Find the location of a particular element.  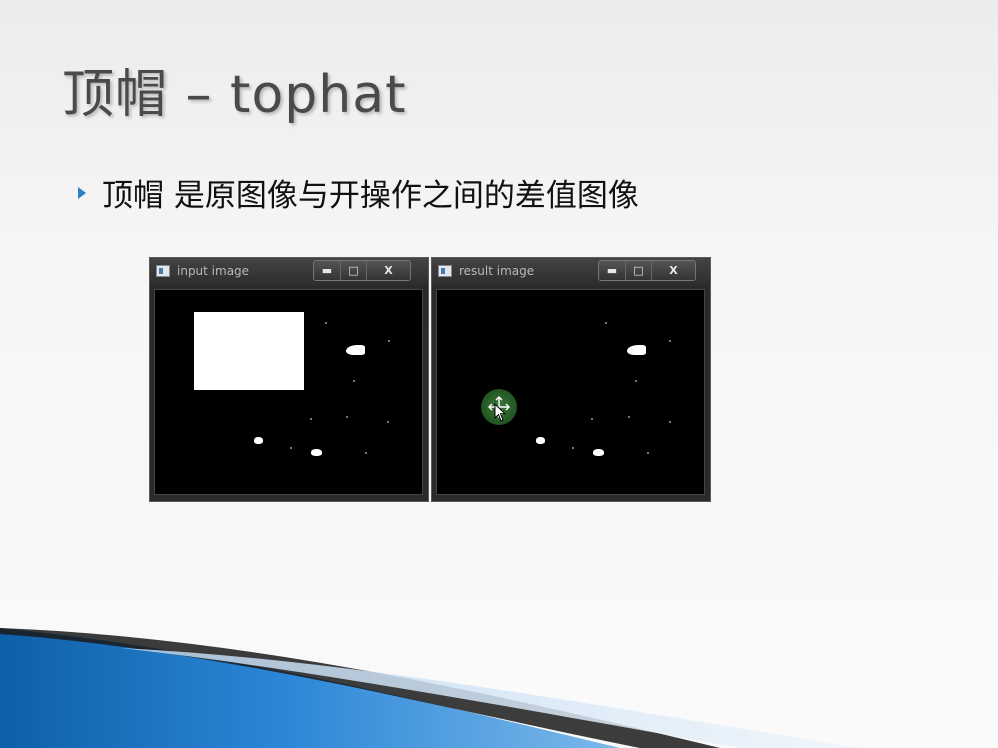

pointer-cursor-icon is located at coordinates (500, 412).